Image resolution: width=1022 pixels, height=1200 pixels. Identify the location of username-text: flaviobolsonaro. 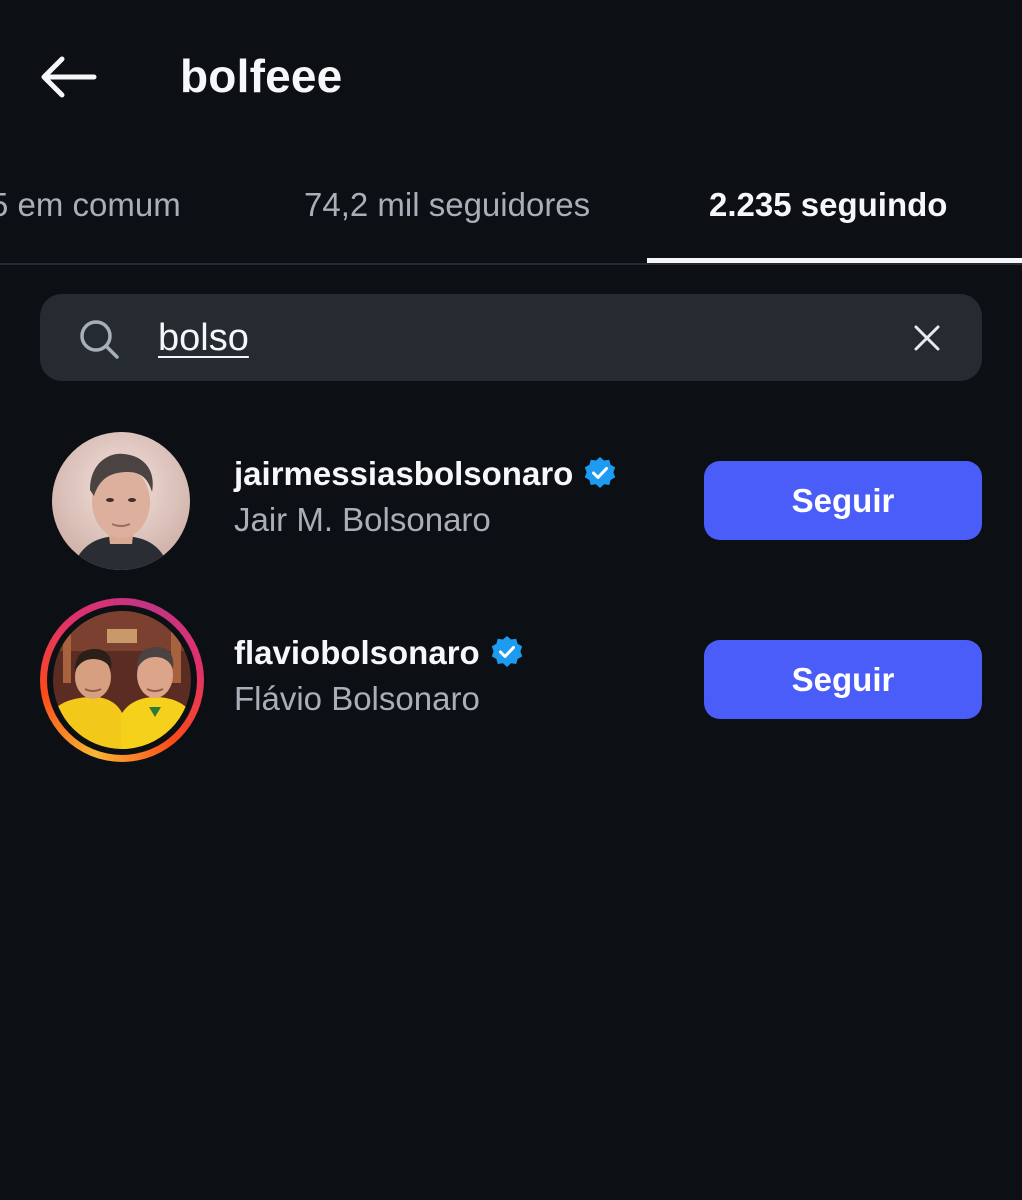
(357, 652).